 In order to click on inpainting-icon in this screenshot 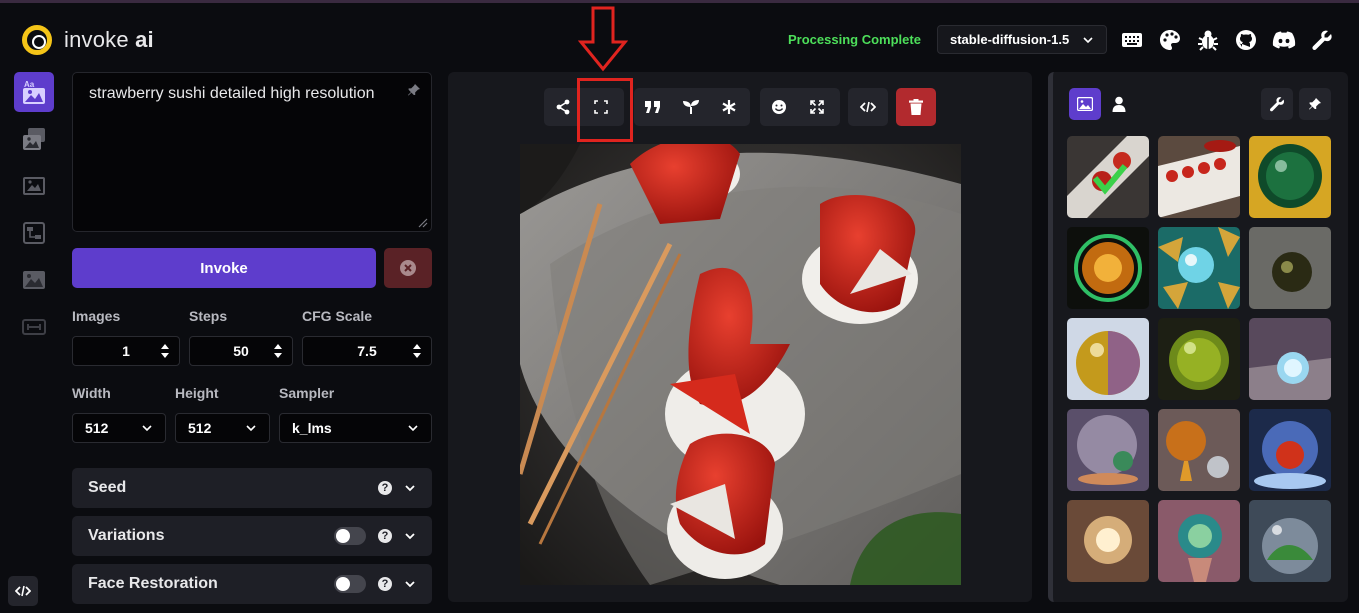, I will do `click(34, 186)`.